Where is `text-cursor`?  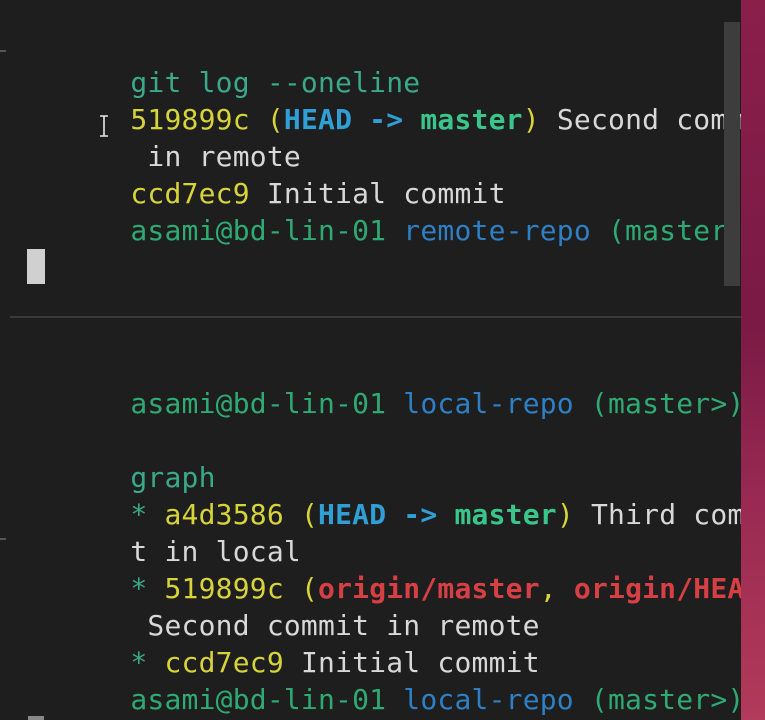 text-cursor is located at coordinates (36, 266).